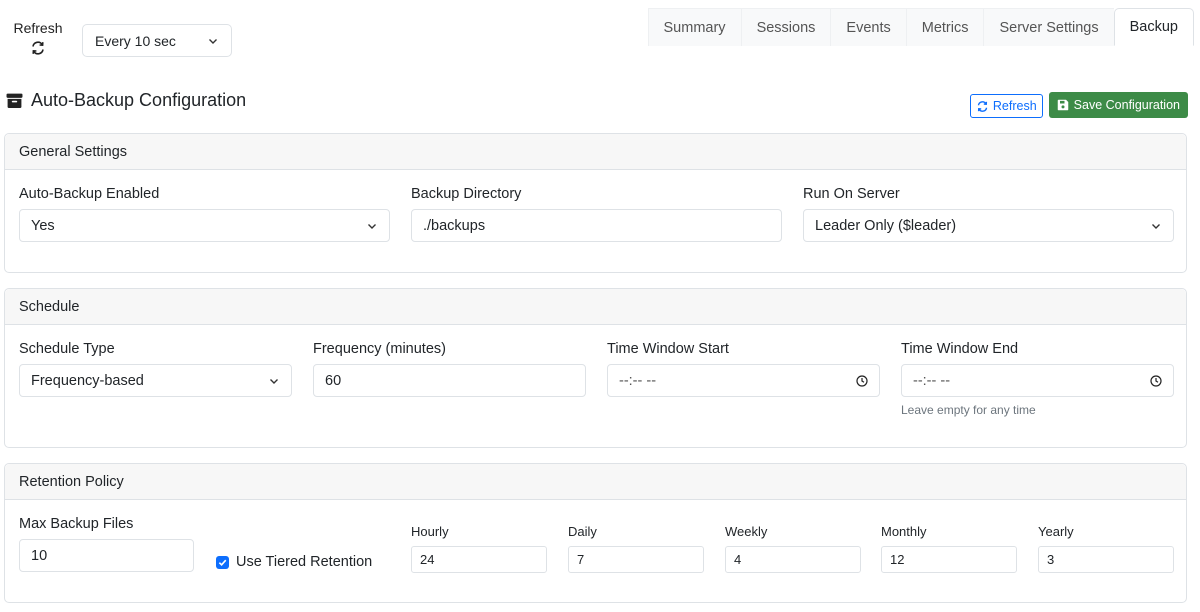 Image resolution: width=1200 pixels, height=612 pixels. I want to click on auto-backup-enabled-value: Yes, so click(43, 225).